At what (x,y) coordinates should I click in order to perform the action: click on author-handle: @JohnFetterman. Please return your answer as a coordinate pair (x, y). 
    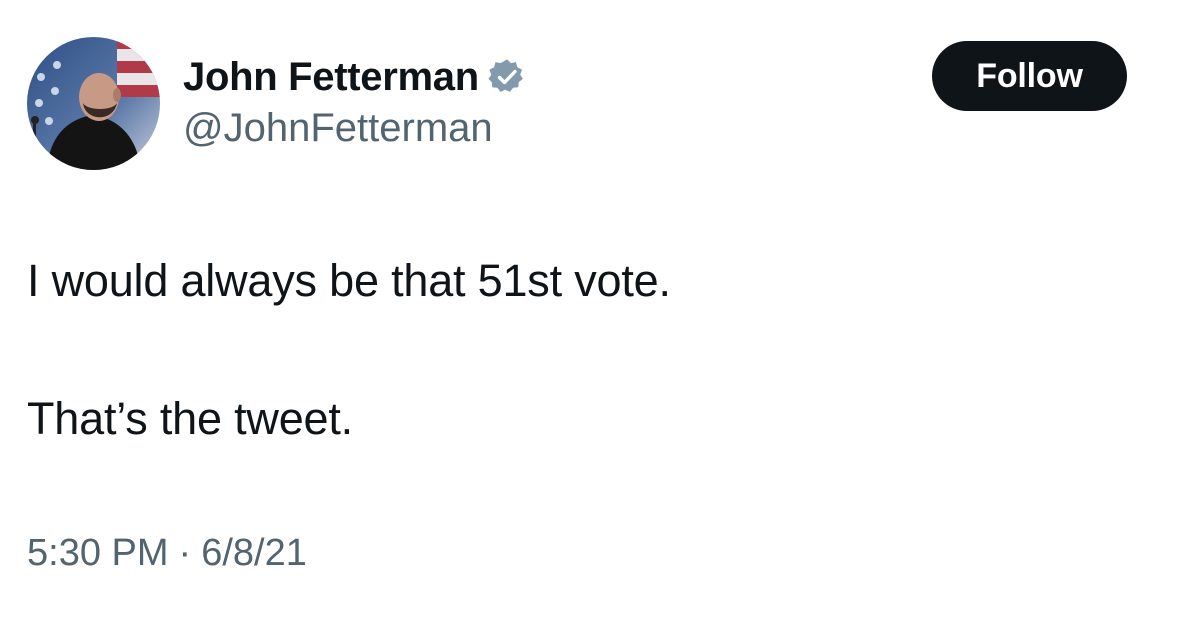
    Looking at the image, I should click on (338, 128).